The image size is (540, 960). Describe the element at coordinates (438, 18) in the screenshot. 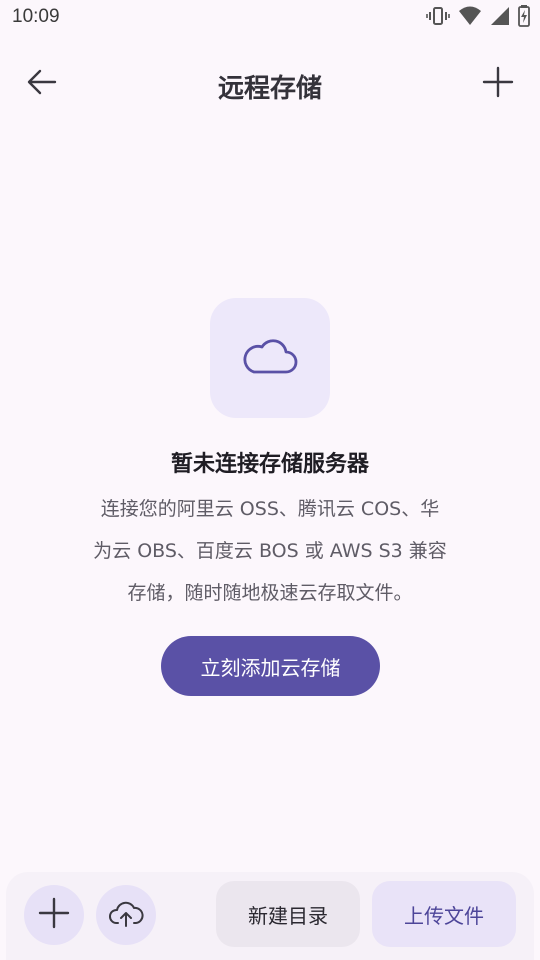

I see `vibrate-icon` at that location.